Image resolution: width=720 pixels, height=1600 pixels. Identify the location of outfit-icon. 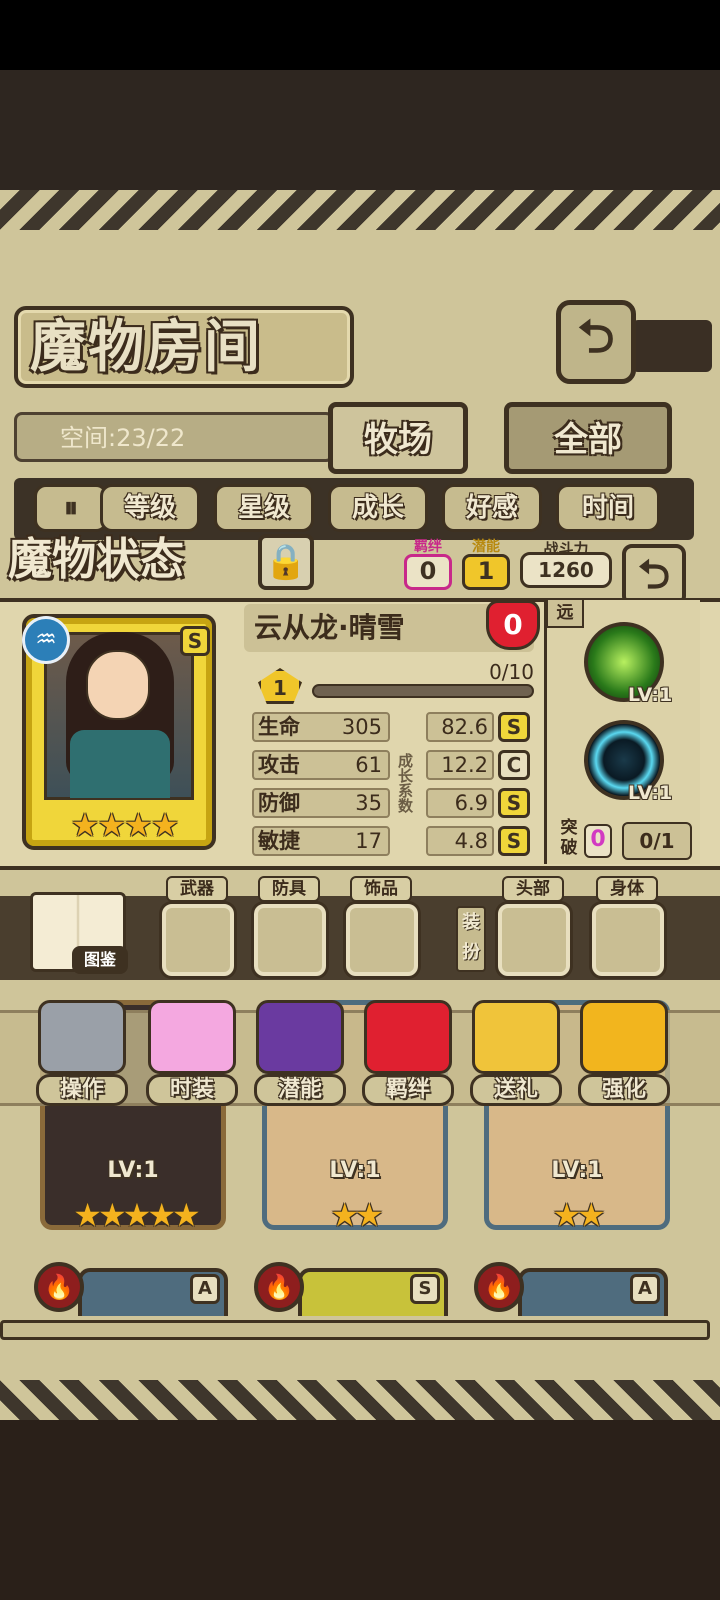
(192, 1037).